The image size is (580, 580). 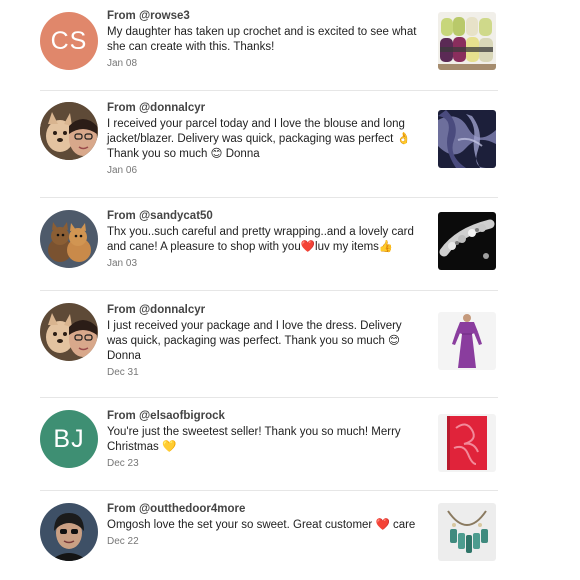 I want to click on author-handle-link: @elsaofbigrock, so click(x=182, y=416).